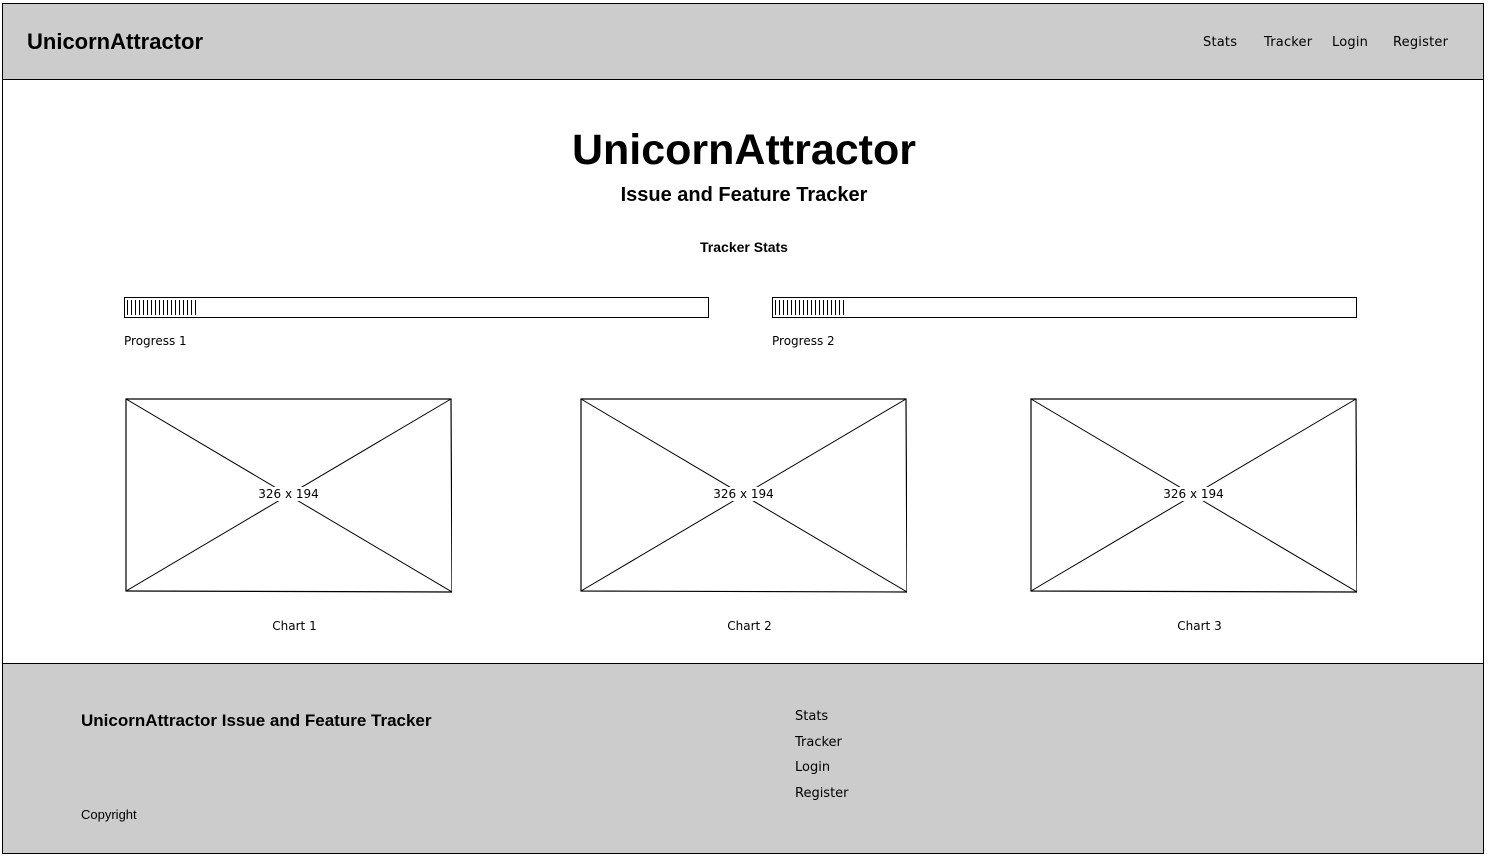 This screenshot has width=1488, height=859. I want to click on chart-placeholder-1: 326 x 194, so click(288, 495).